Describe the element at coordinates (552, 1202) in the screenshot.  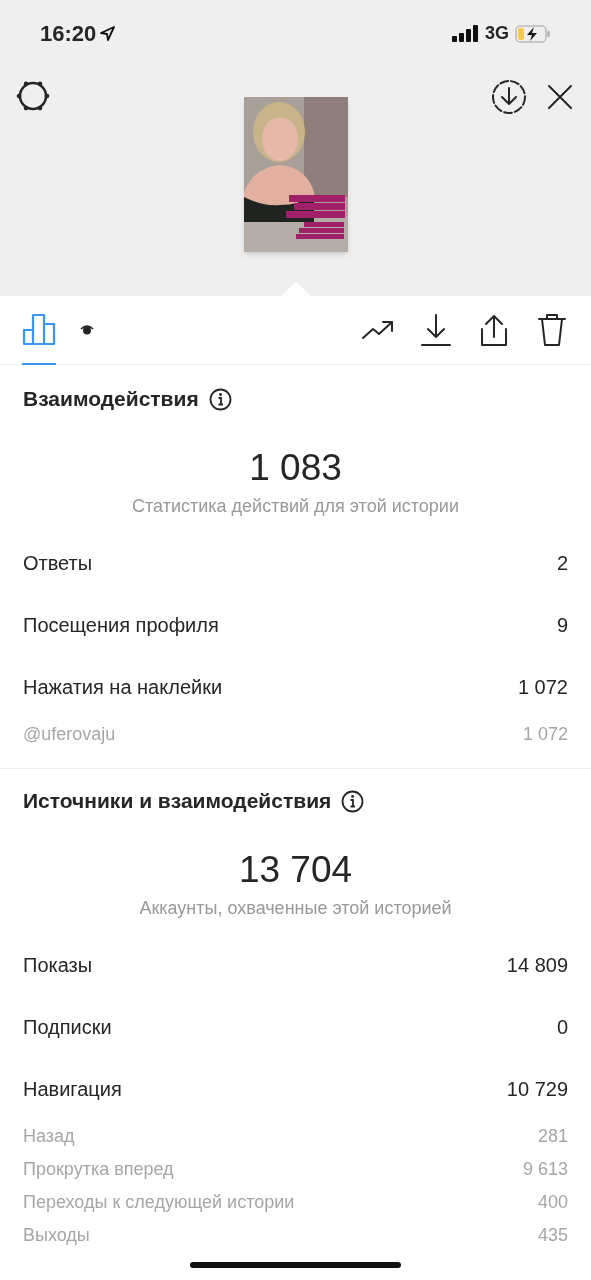
I see `sub-metric-value: 400` at that location.